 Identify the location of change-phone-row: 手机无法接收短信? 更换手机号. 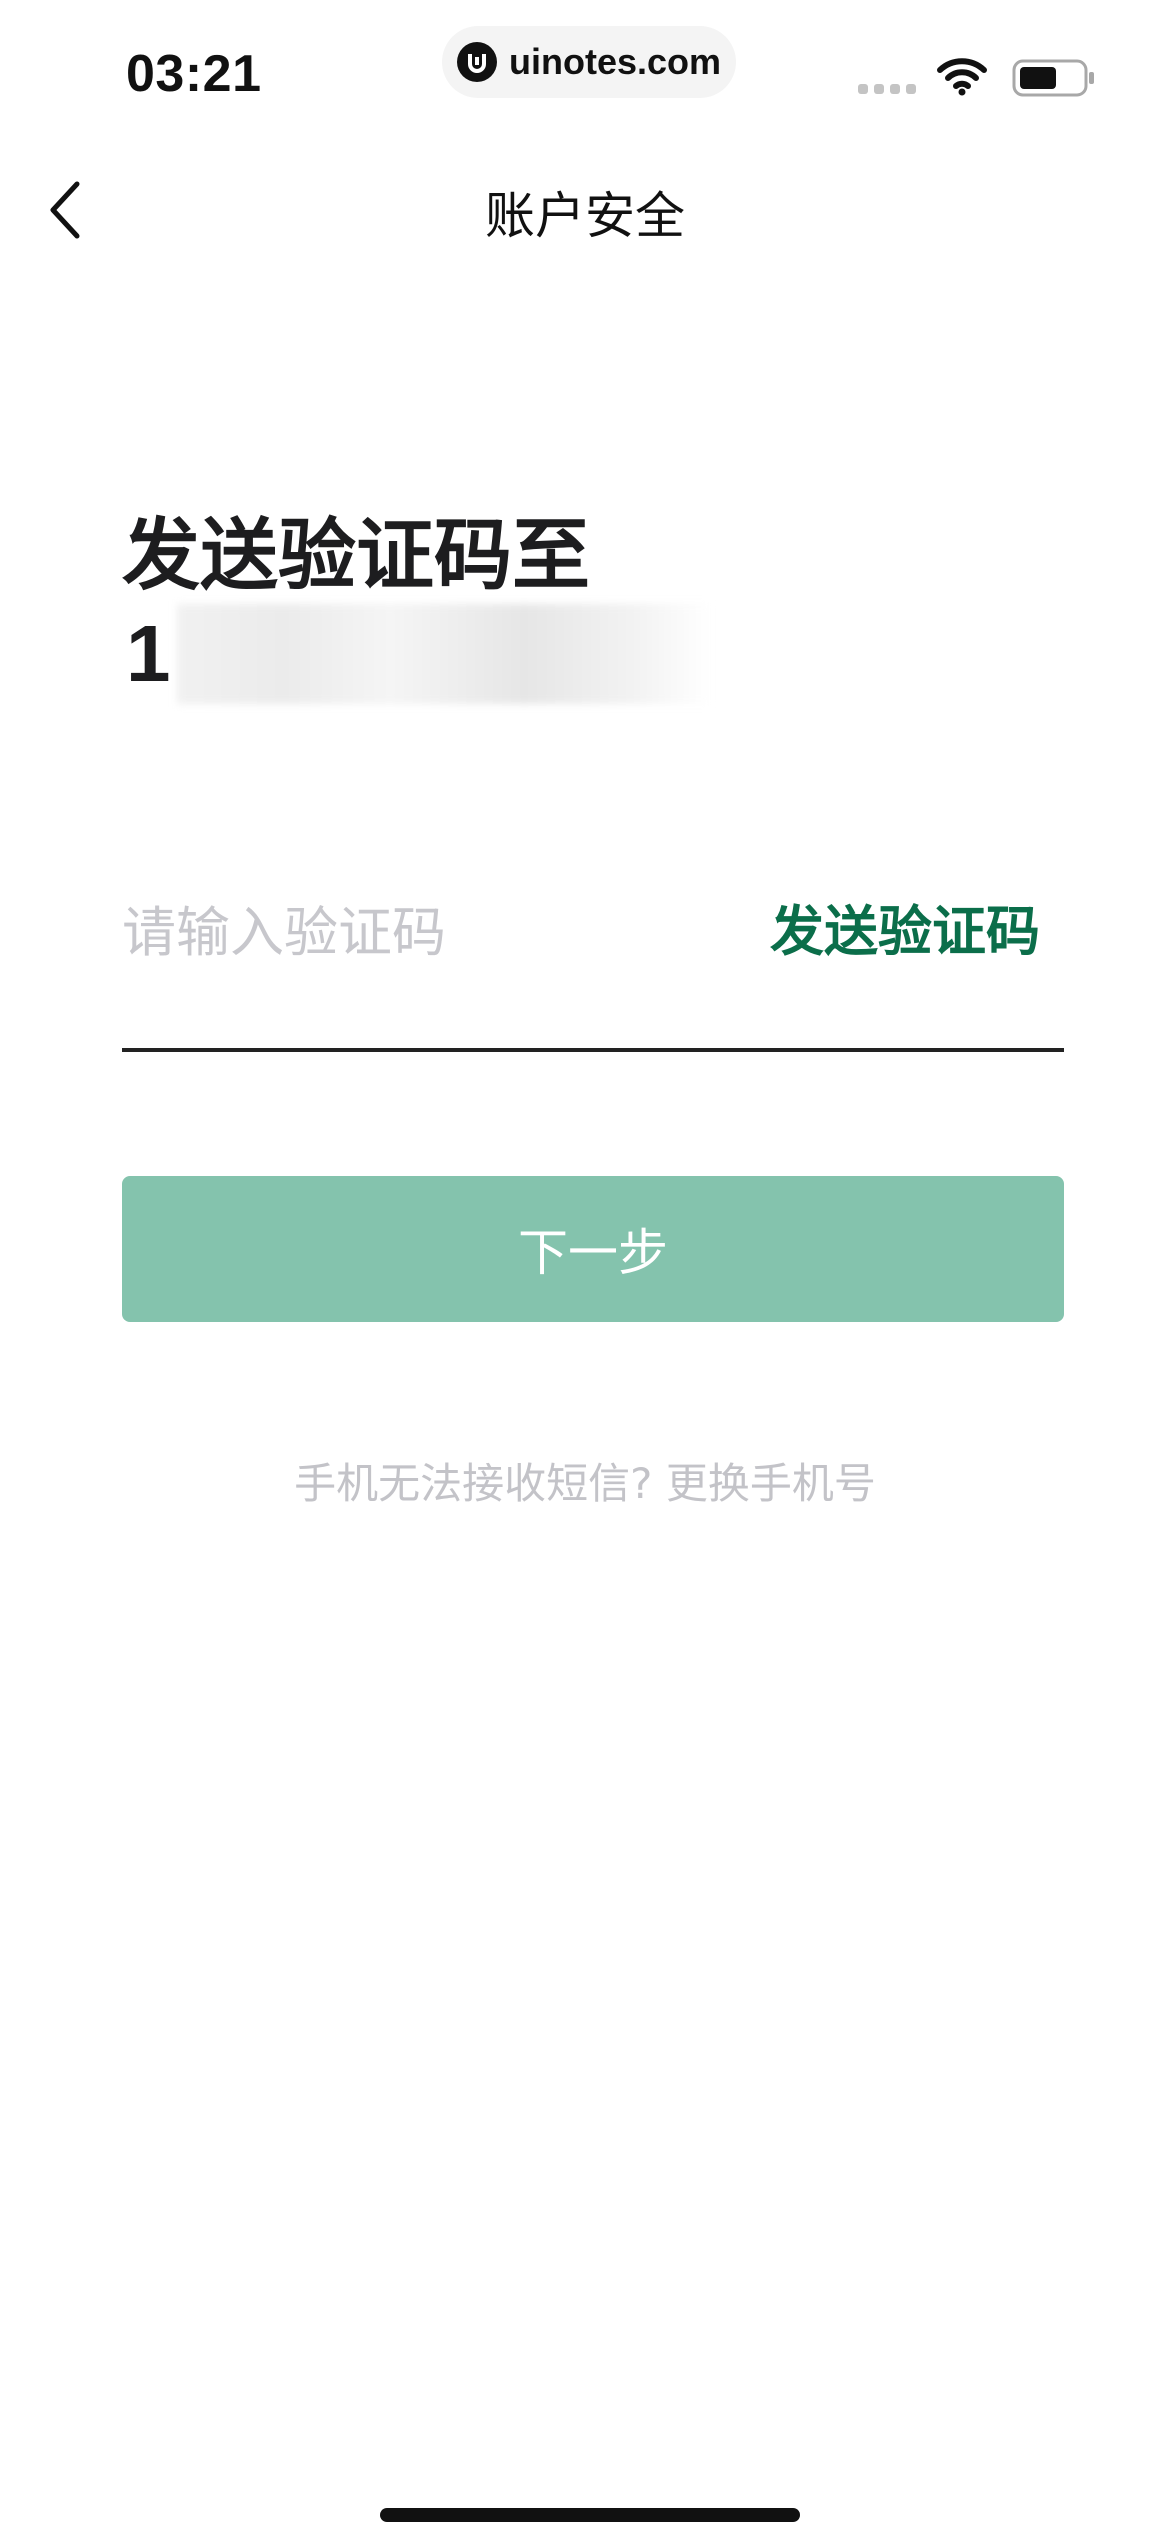
(585, 1480).